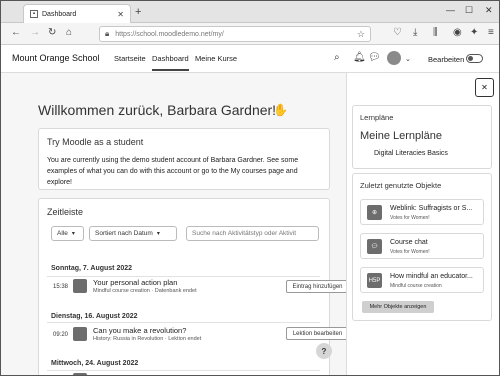 This screenshot has height=376, width=500. Describe the element at coordinates (416, 286) in the screenshot. I see `recent-item-subtitle: Mindful course creation` at that location.